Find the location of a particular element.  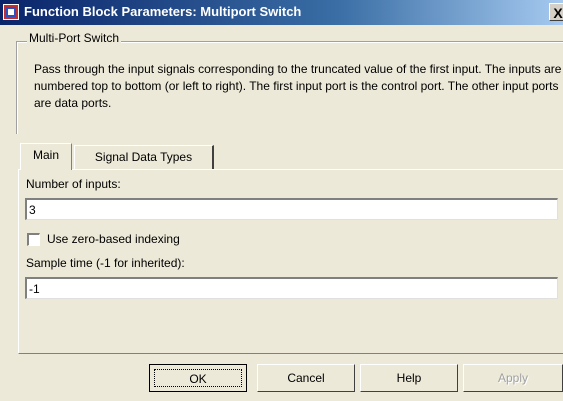

tab-main: Main is located at coordinates (46, 156).